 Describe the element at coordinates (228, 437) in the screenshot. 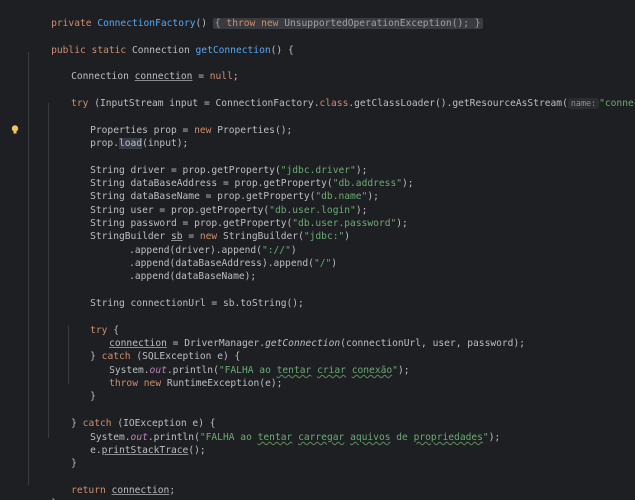

I see `string-literal: "FALHA ao` at that location.